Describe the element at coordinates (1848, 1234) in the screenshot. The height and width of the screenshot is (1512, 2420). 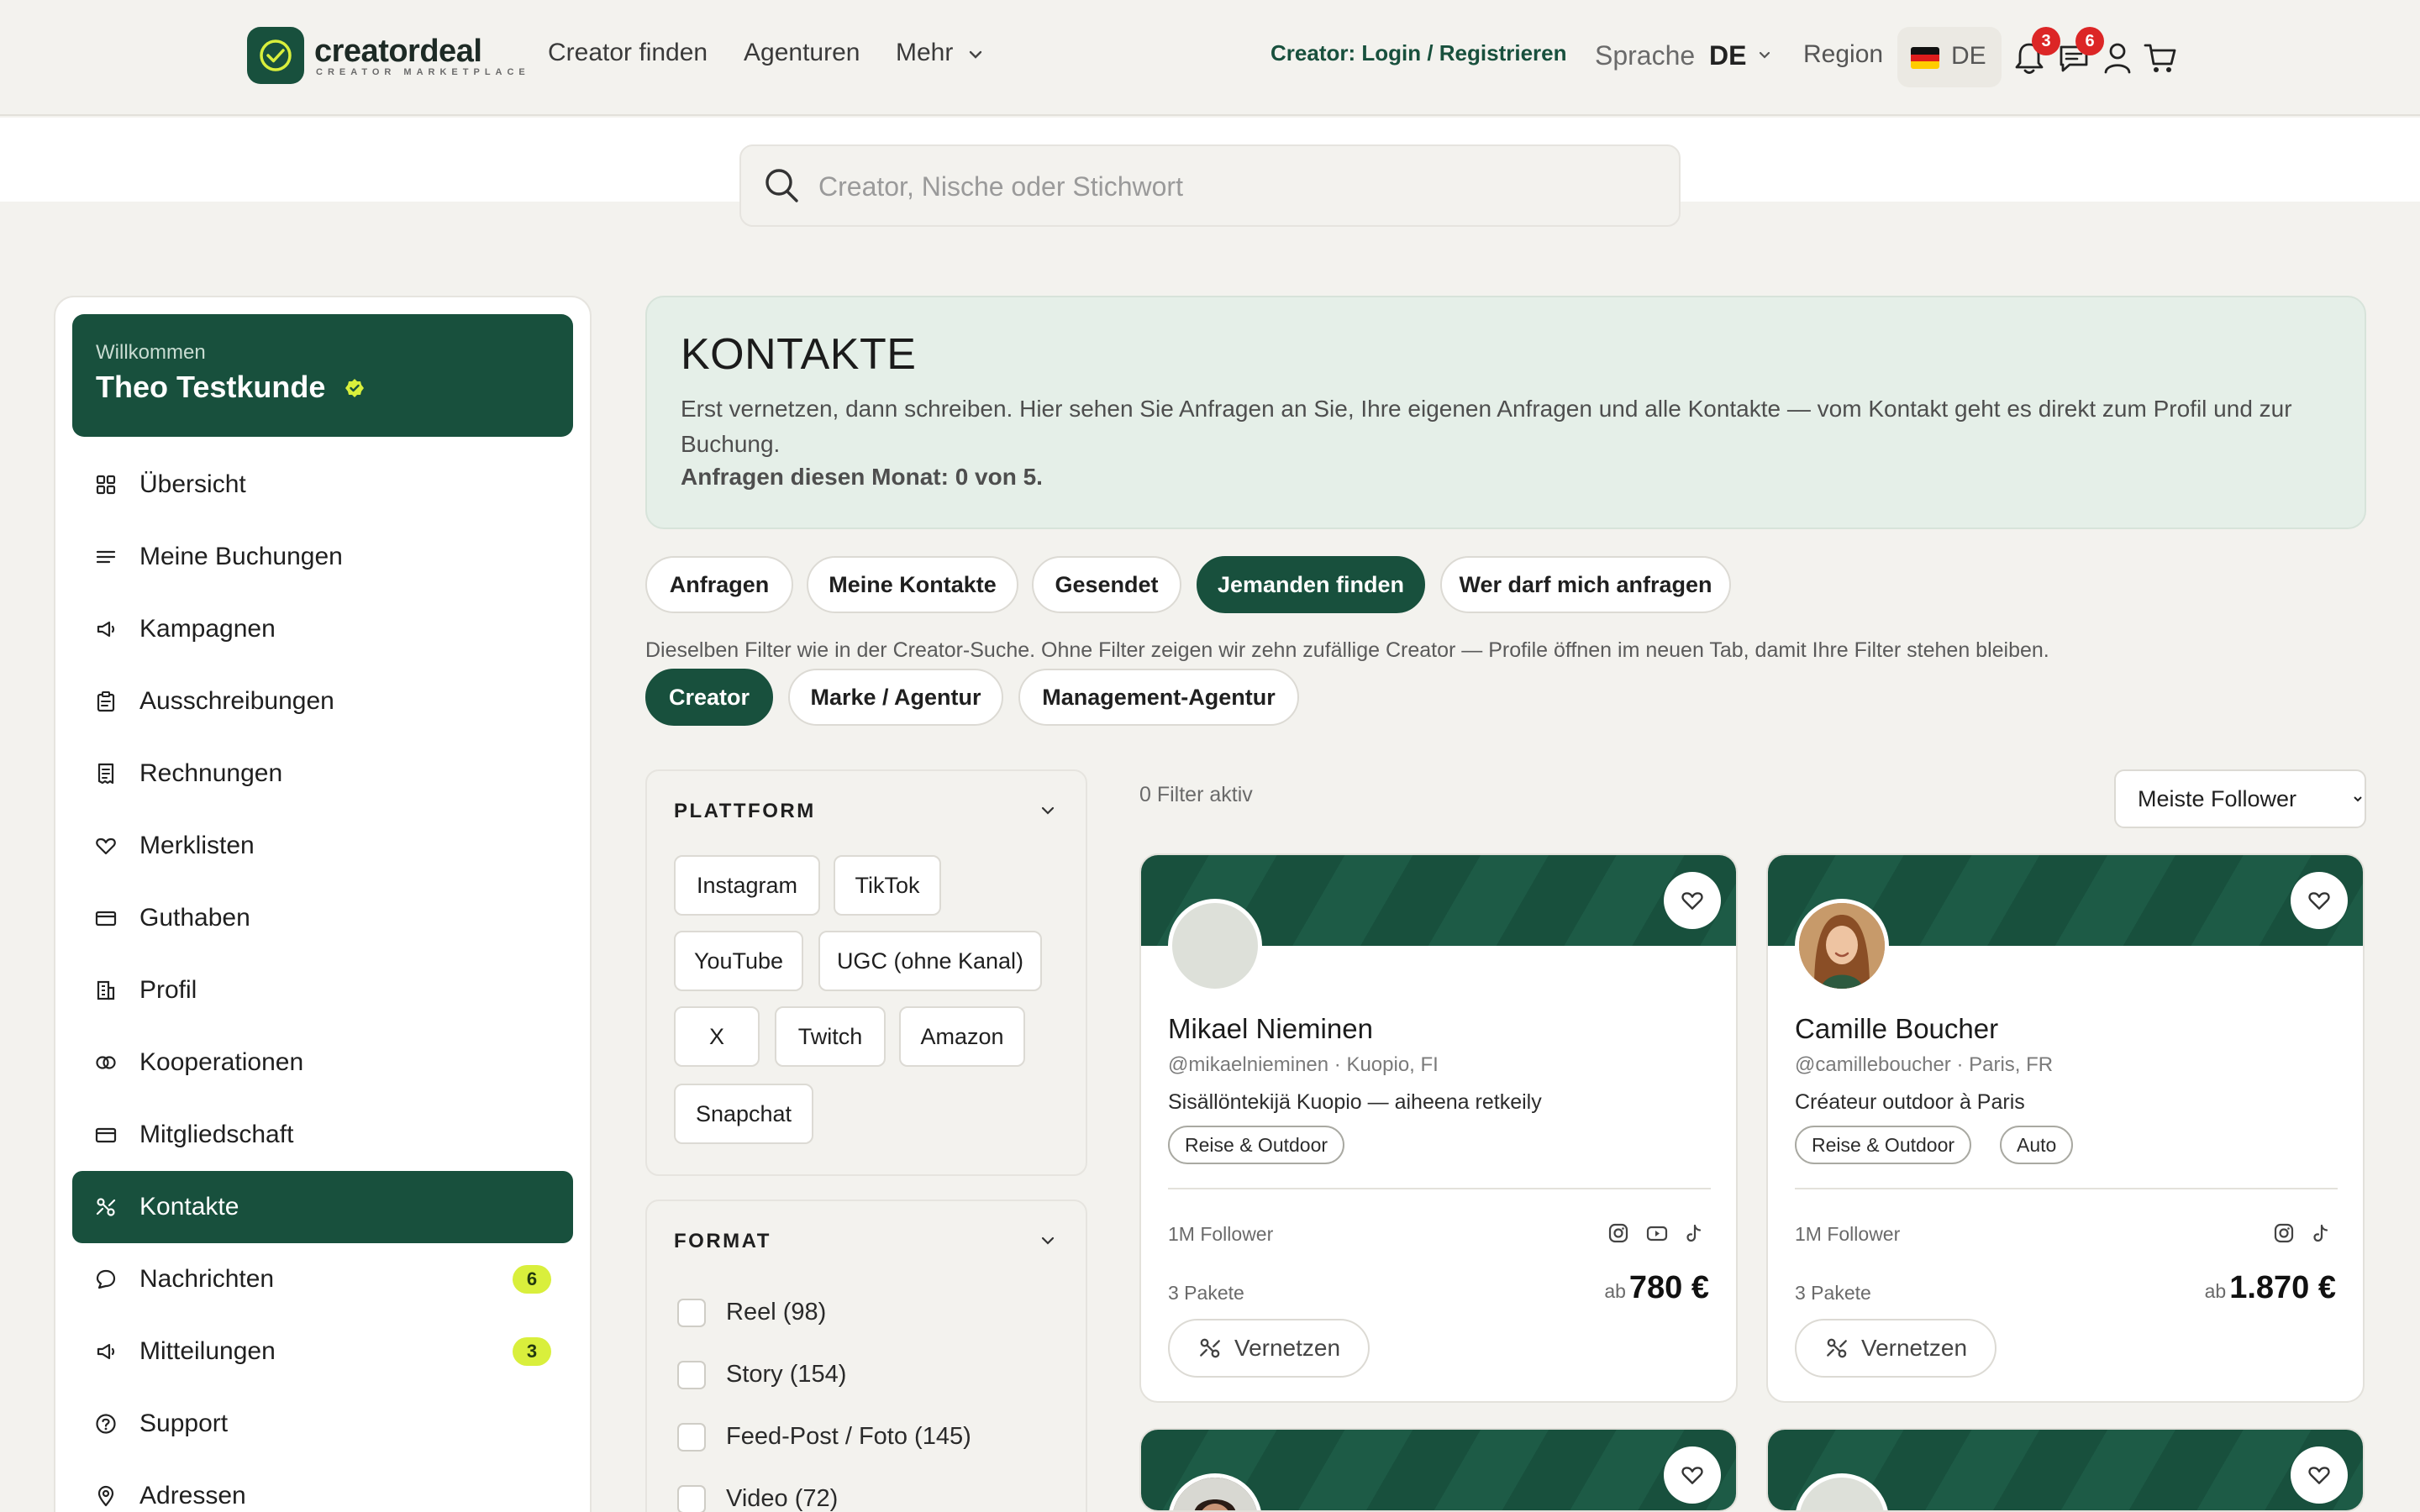
I see `follower-count: 1M Follower` at that location.